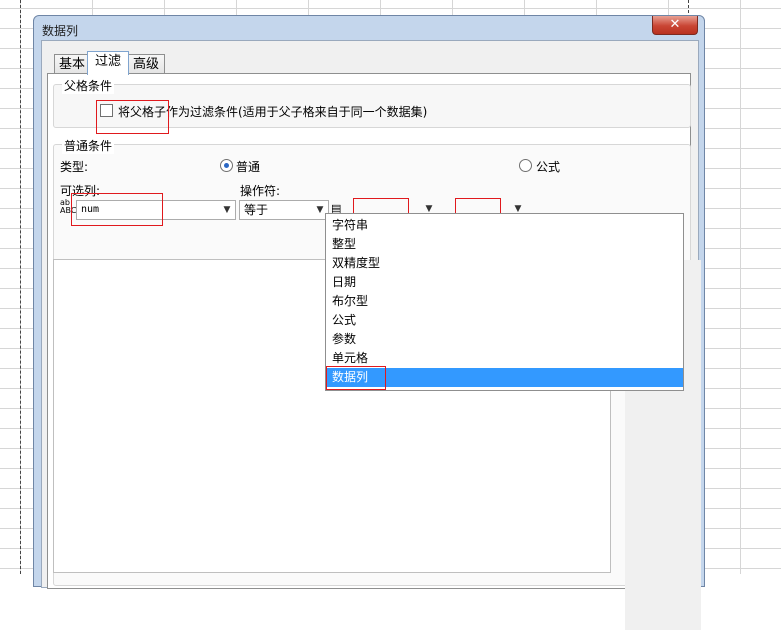  I want to click on value-type-menu: 字符串 整型 双精度型 日期 布尔型 公式 参数 单元格 数据列, so click(504, 302).